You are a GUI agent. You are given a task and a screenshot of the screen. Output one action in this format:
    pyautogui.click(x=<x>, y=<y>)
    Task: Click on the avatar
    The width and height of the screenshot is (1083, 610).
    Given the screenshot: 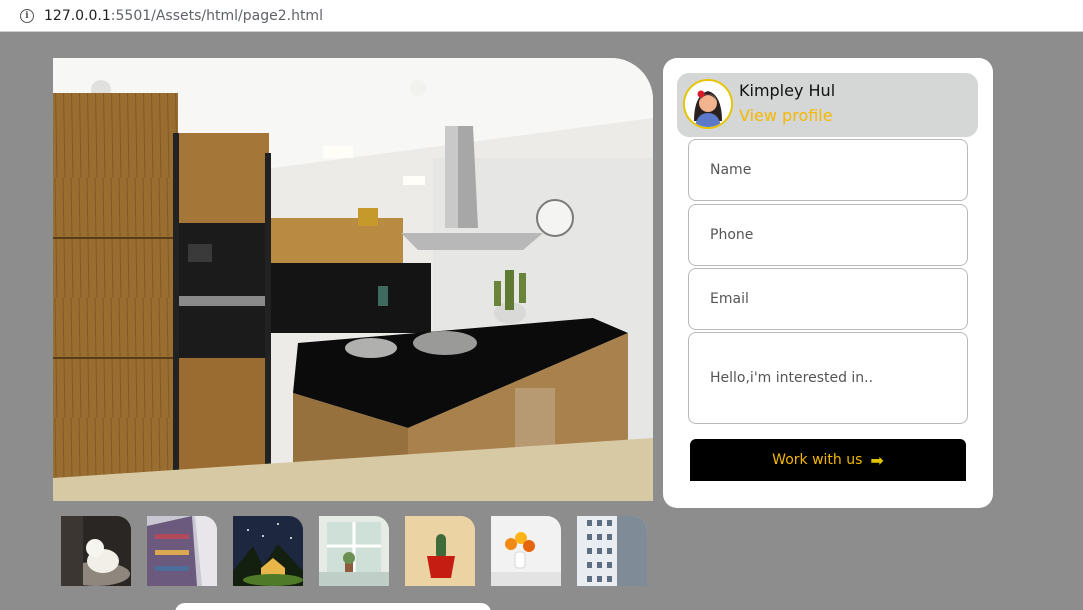 What is the action you would take?
    pyautogui.click(x=708, y=104)
    